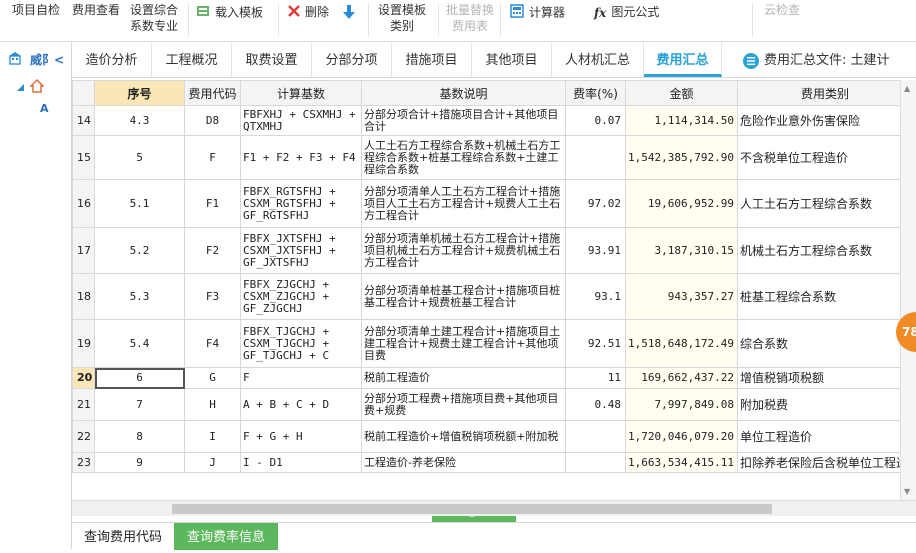 The image size is (916, 553). Describe the element at coordinates (83, 250) in the screenshot. I see `row-number: 17` at that location.